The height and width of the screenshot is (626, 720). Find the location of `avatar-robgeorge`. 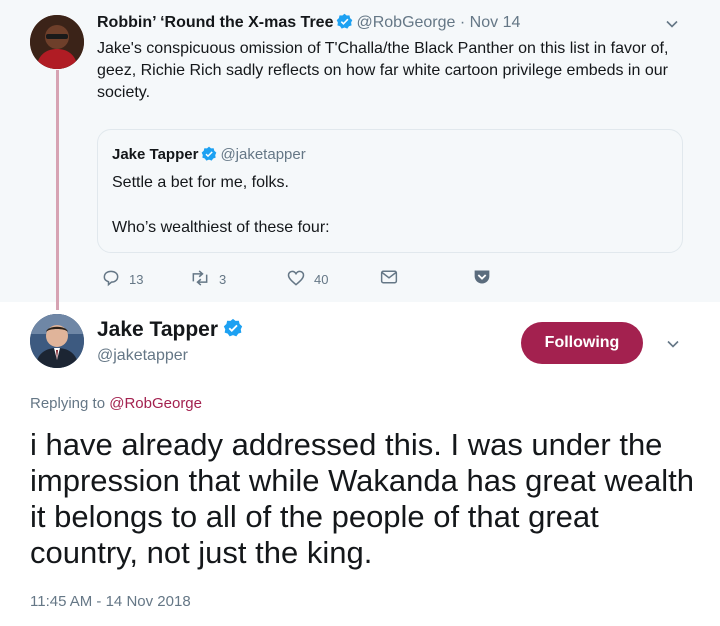

avatar-robgeorge is located at coordinates (57, 42).